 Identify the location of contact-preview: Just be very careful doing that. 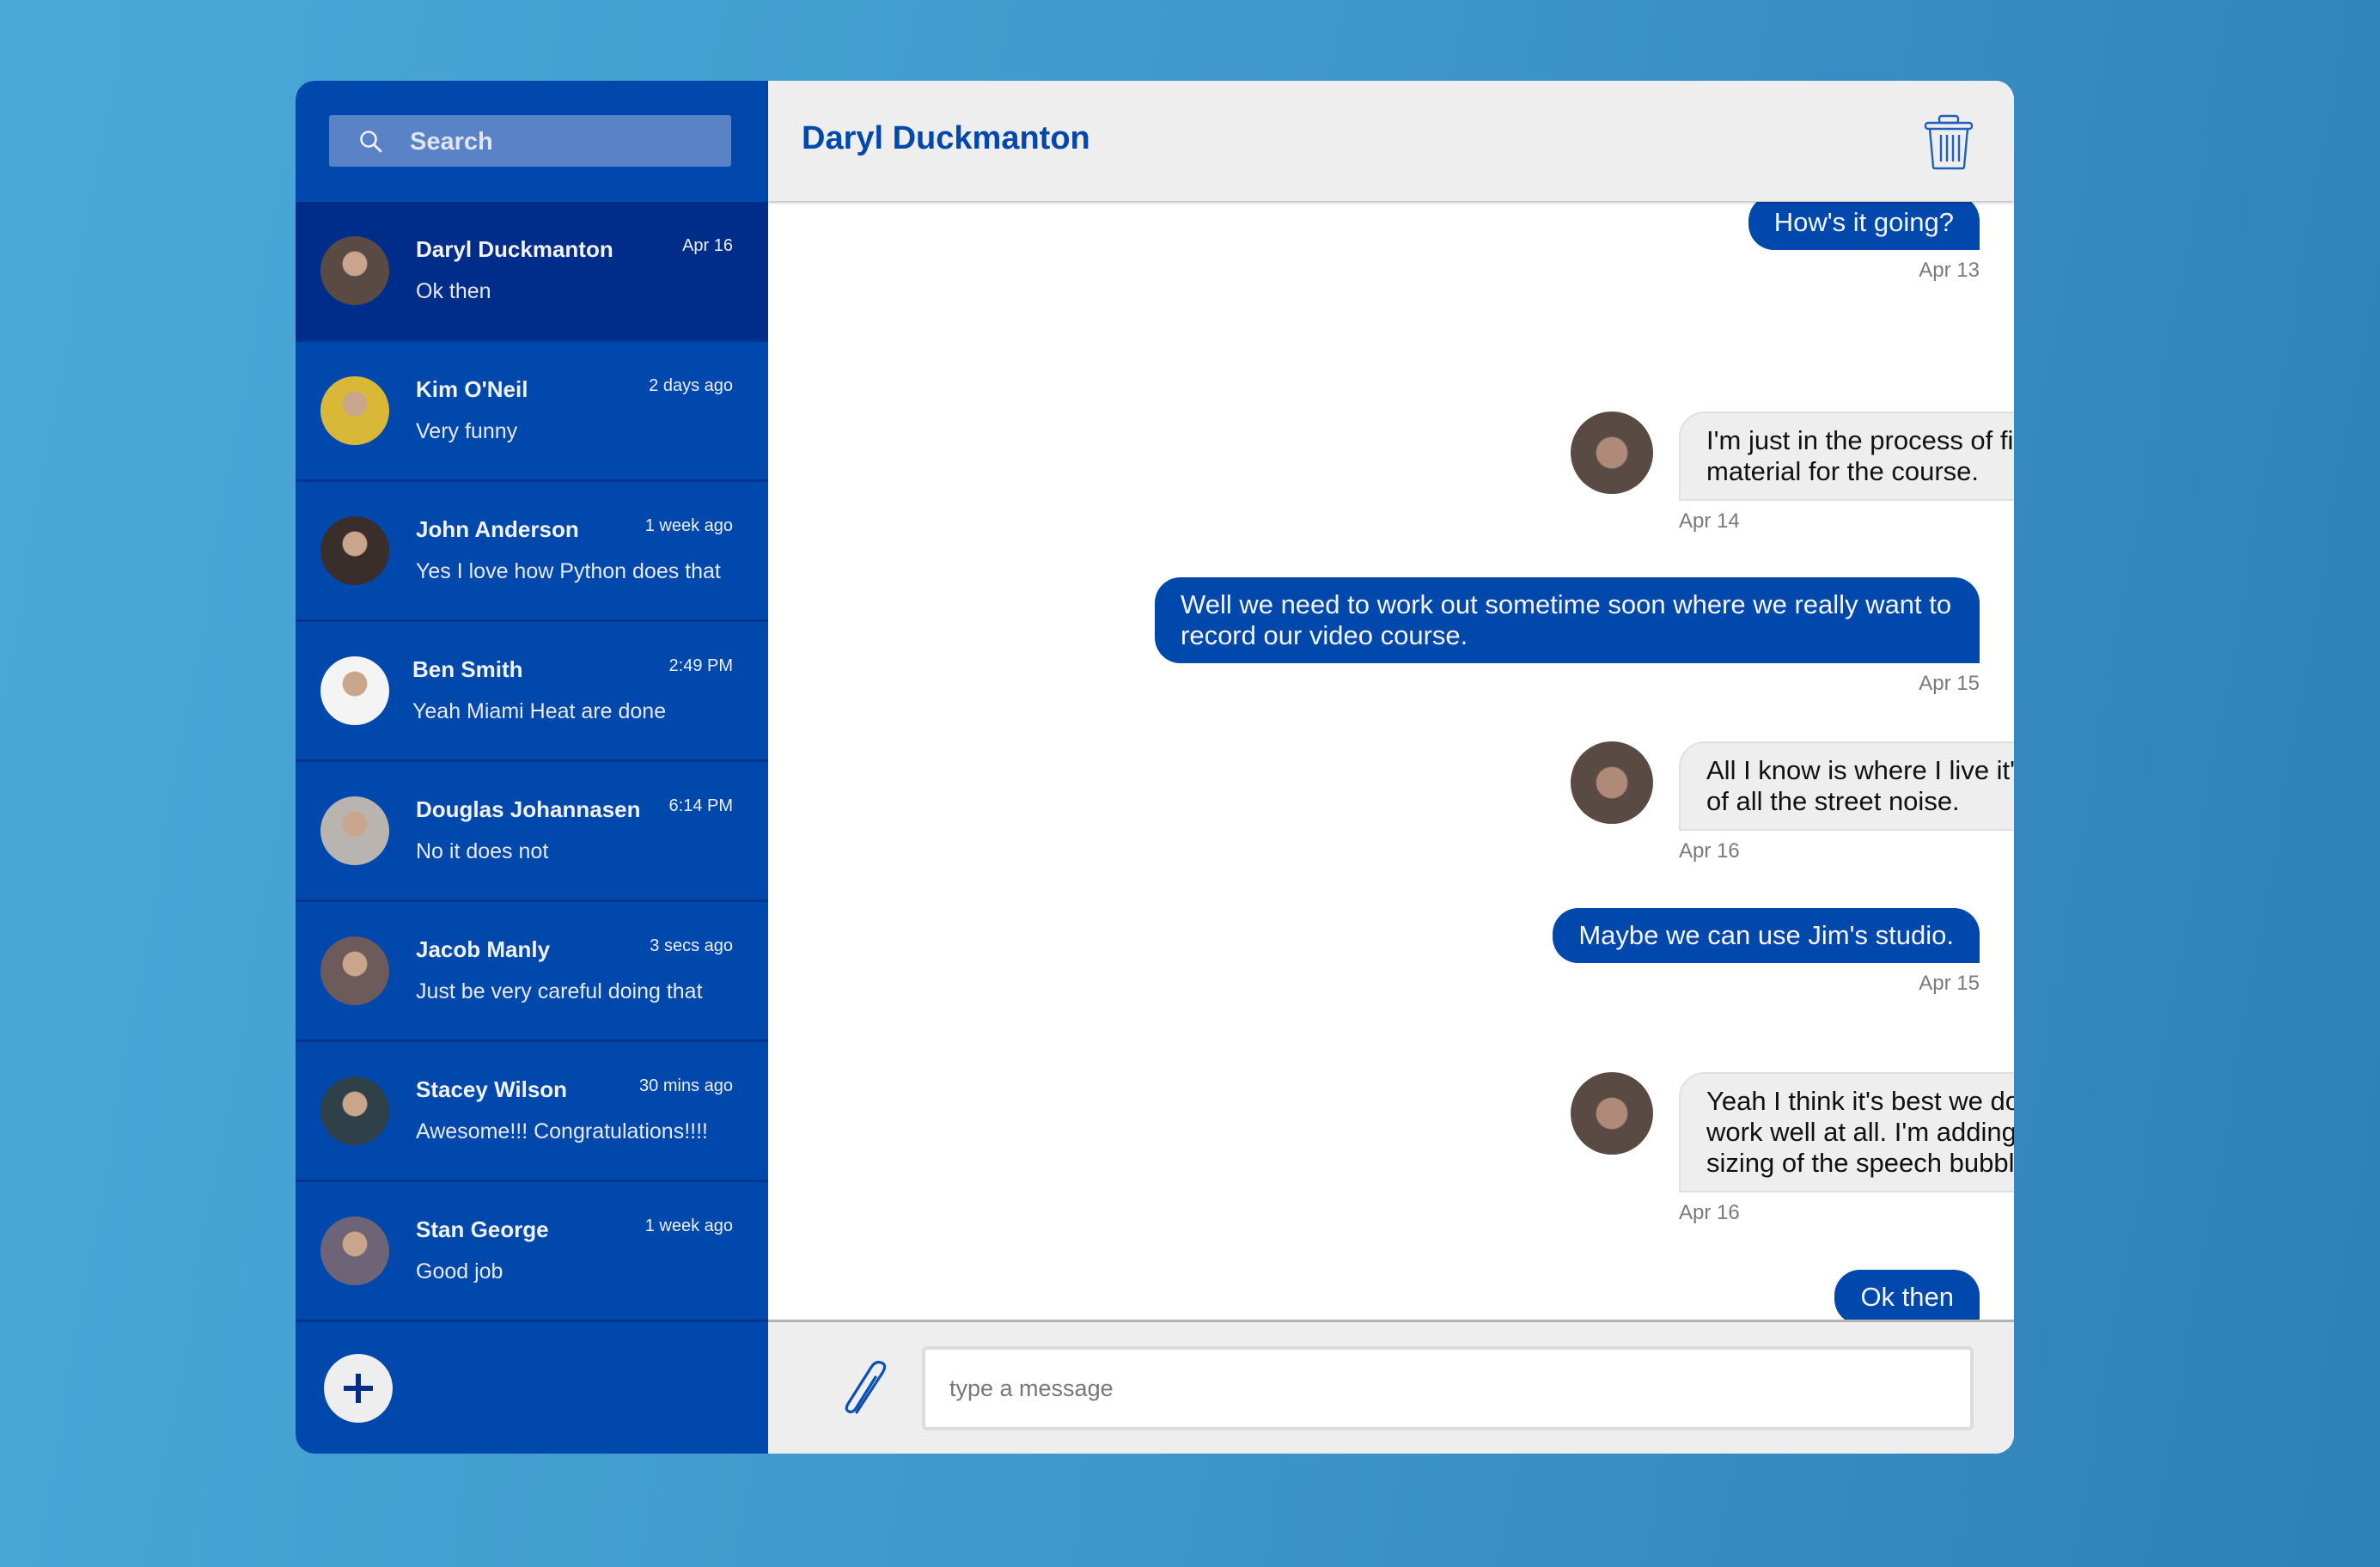
(559, 991).